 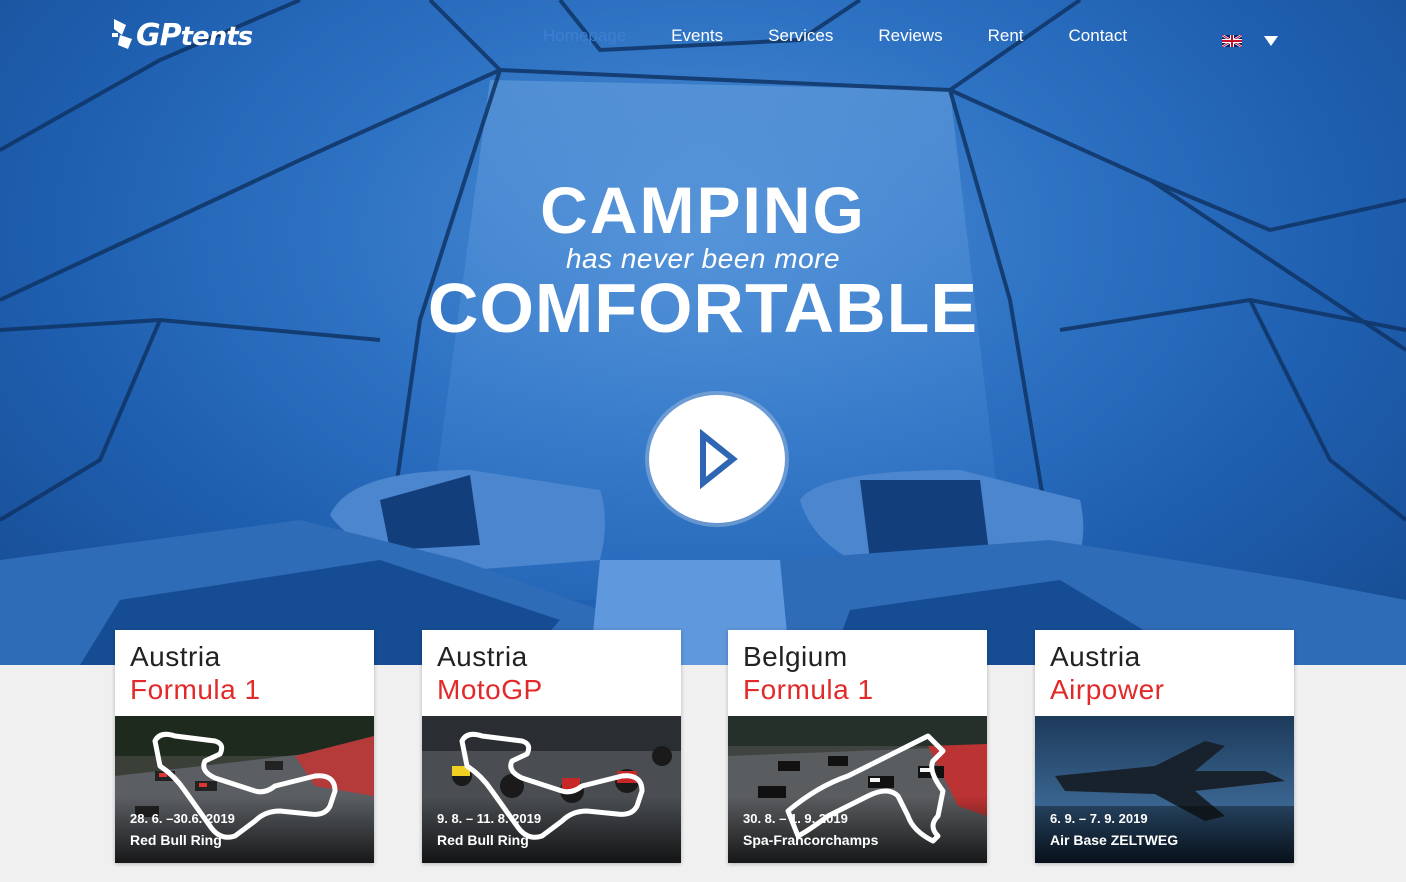 I want to click on card-date: 28. 6. –30.6. 2019, so click(x=182, y=818).